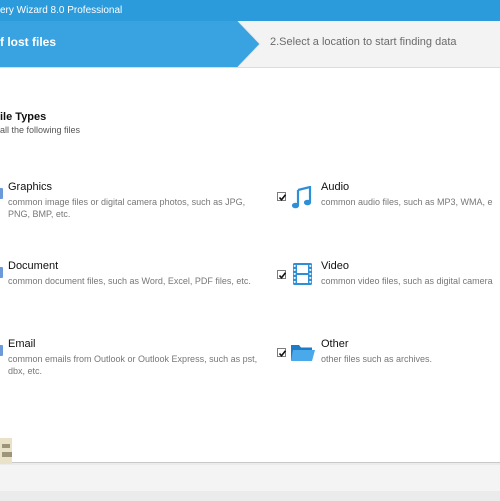 The image size is (500, 501). I want to click on film-icon, so click(302, 276).